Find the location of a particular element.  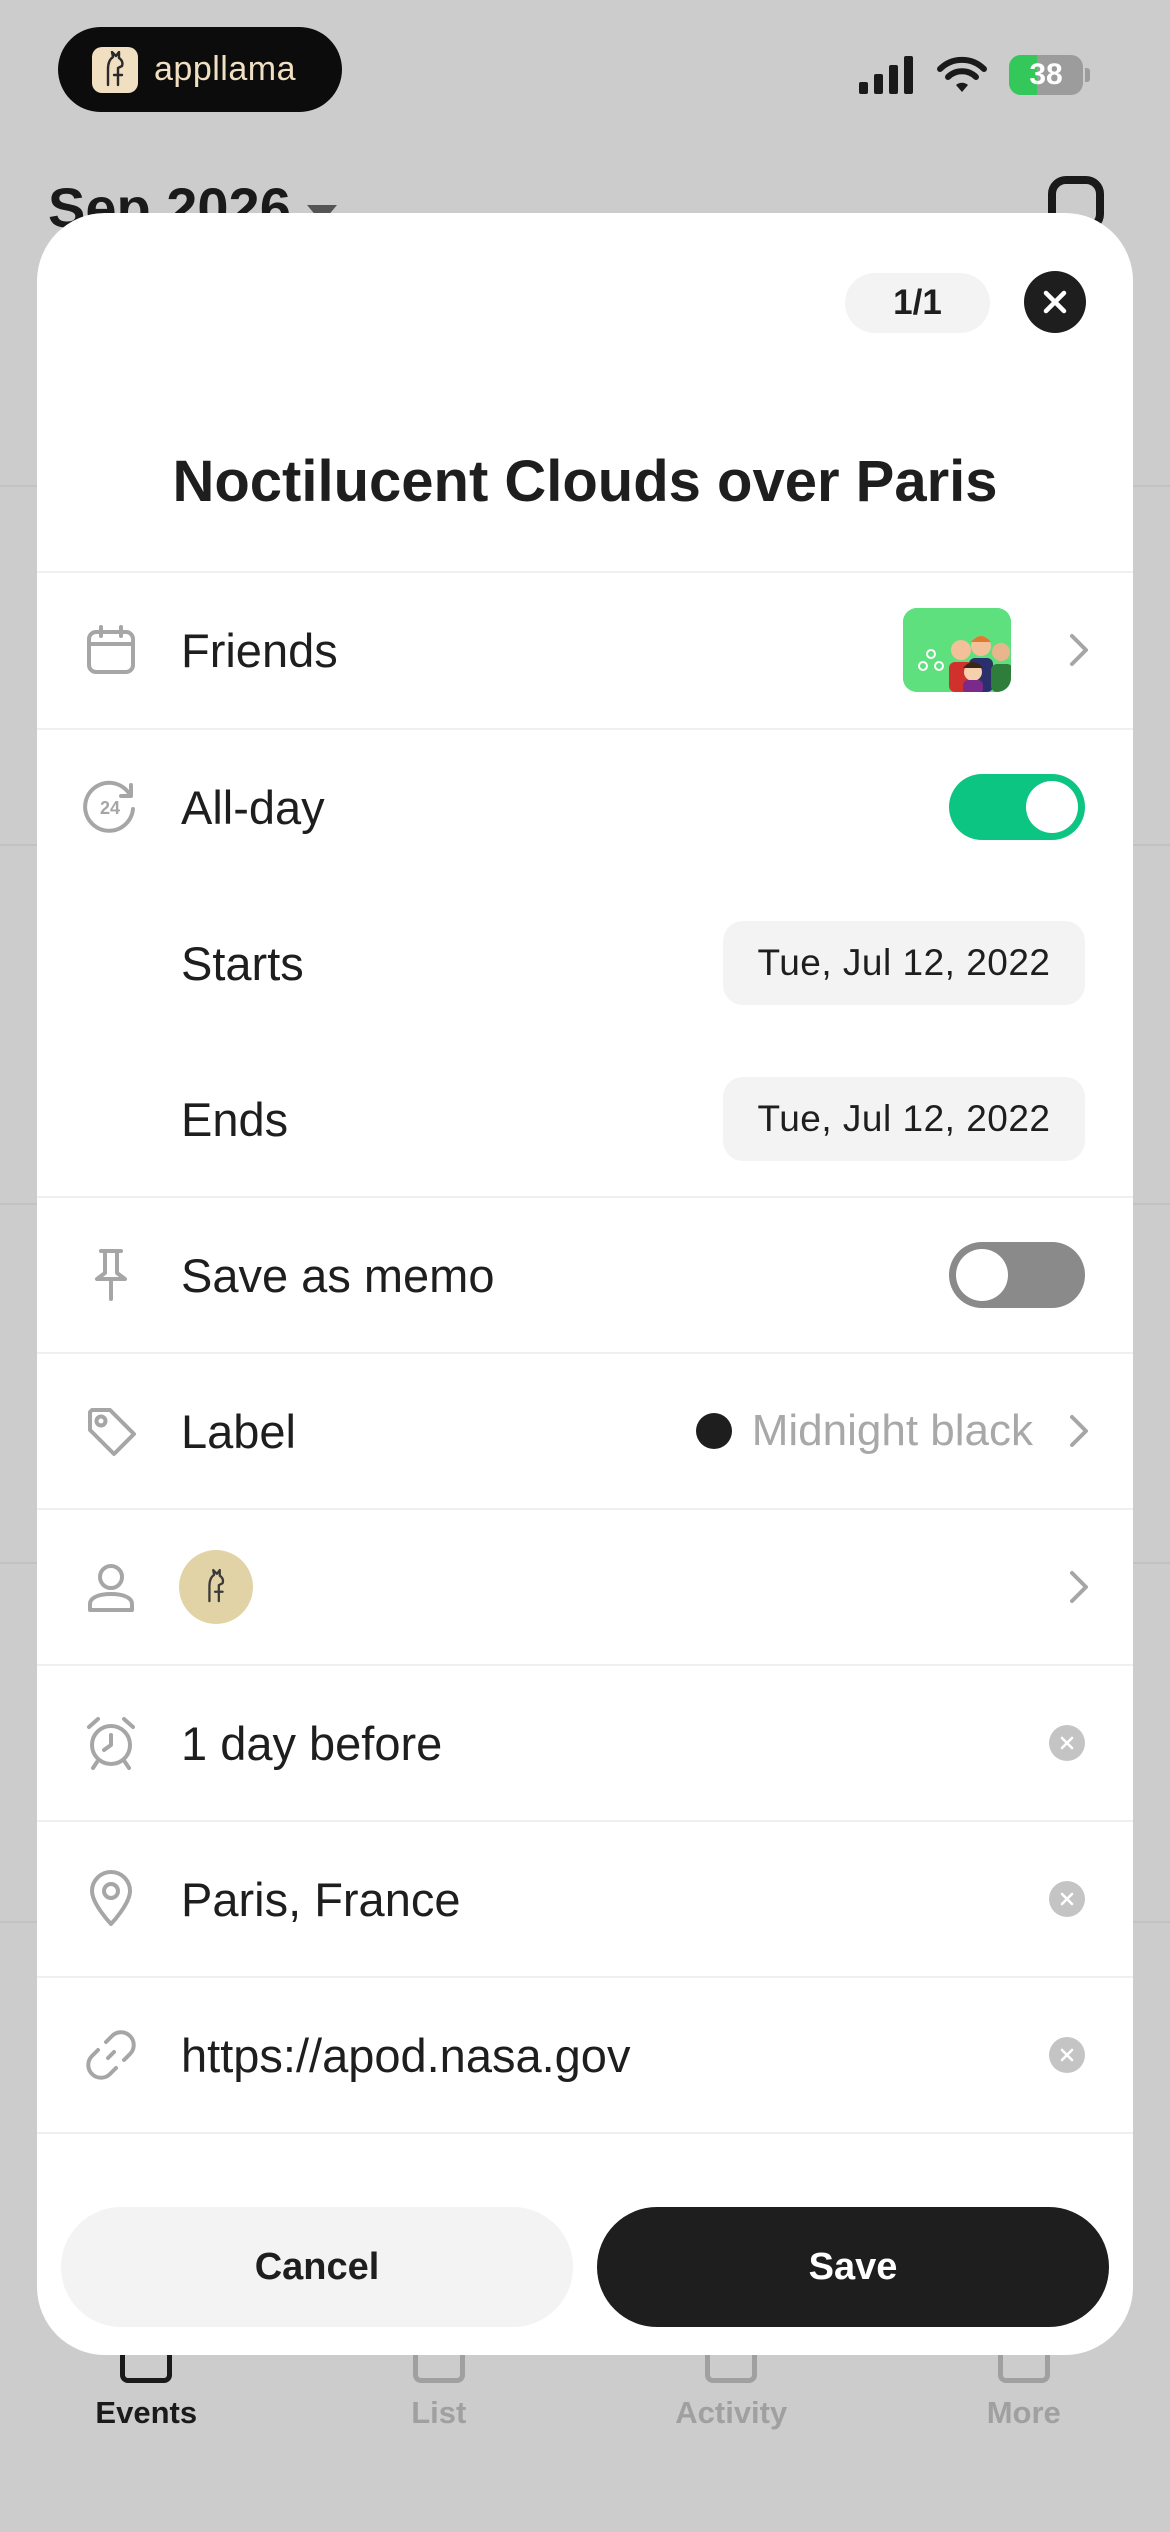

all-day-label: All-day is located at coordinates (253, 807).